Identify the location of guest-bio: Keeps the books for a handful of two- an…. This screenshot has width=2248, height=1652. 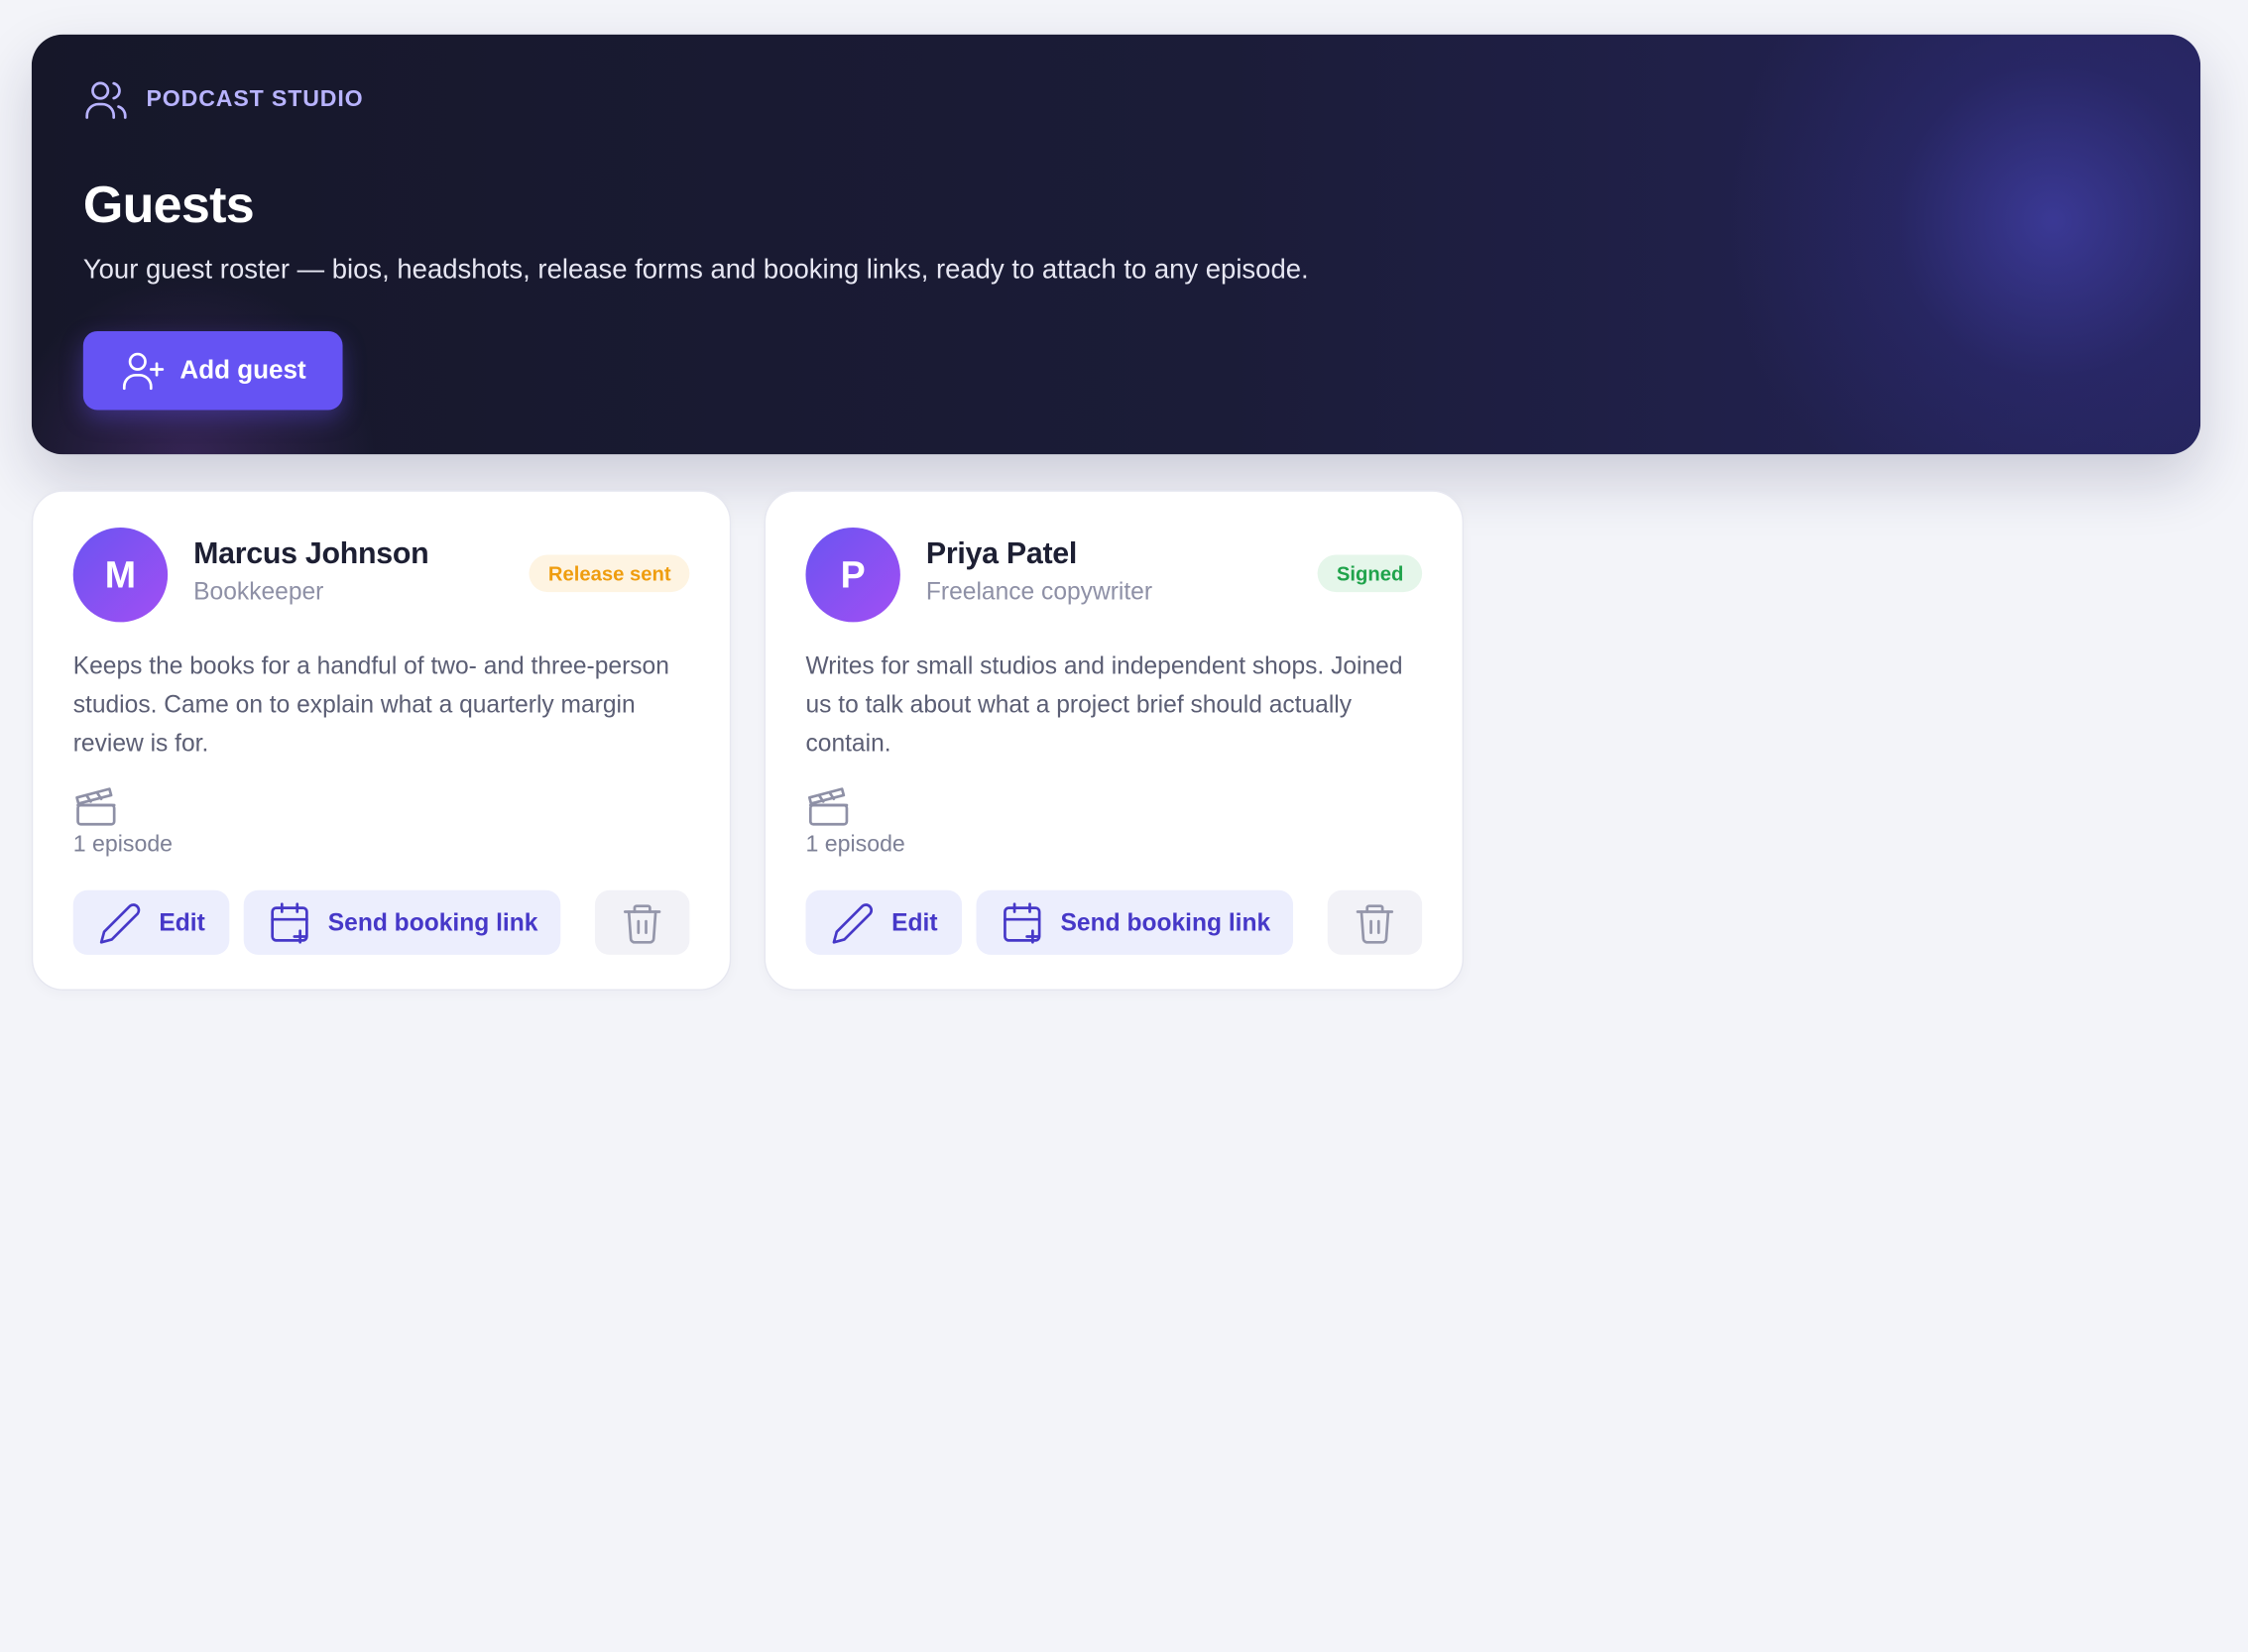
(370, 704).